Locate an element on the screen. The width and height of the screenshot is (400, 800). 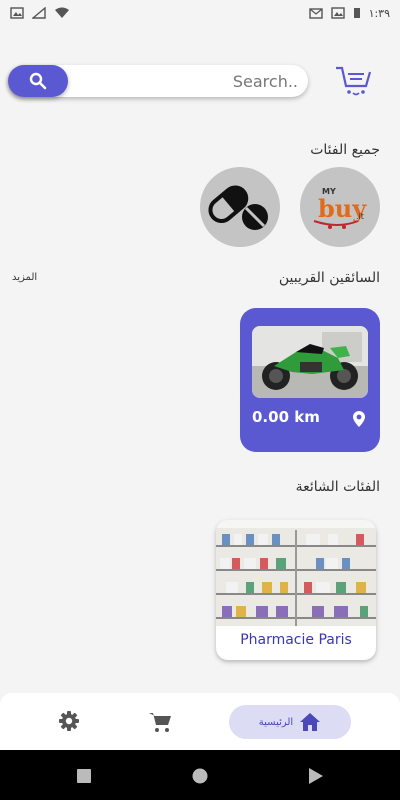
wifi-icon is located at coordinates (62, 12).